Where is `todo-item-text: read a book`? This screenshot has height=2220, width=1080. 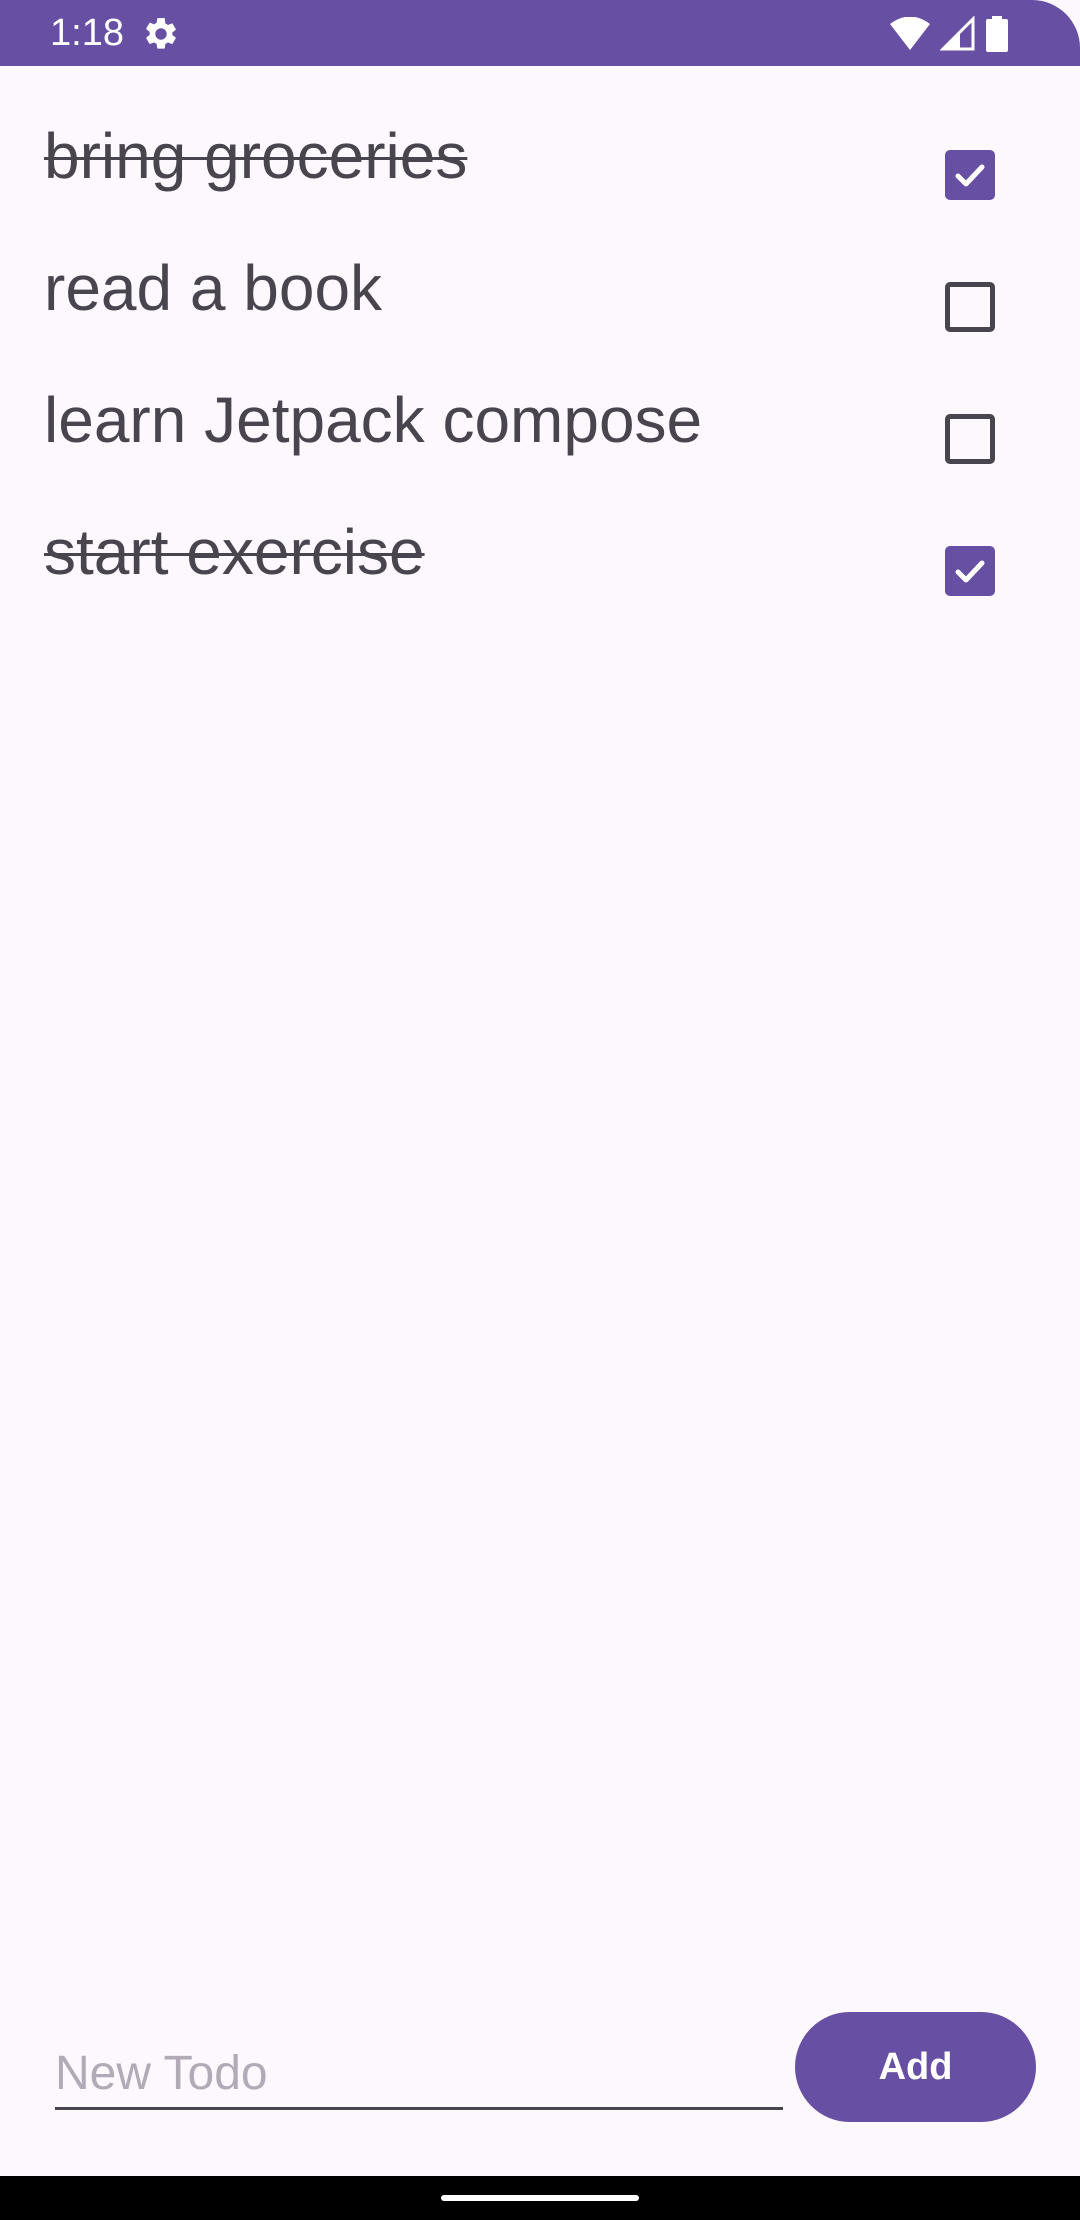 todo-item-text: read a book is located at coordinates (213, 288).